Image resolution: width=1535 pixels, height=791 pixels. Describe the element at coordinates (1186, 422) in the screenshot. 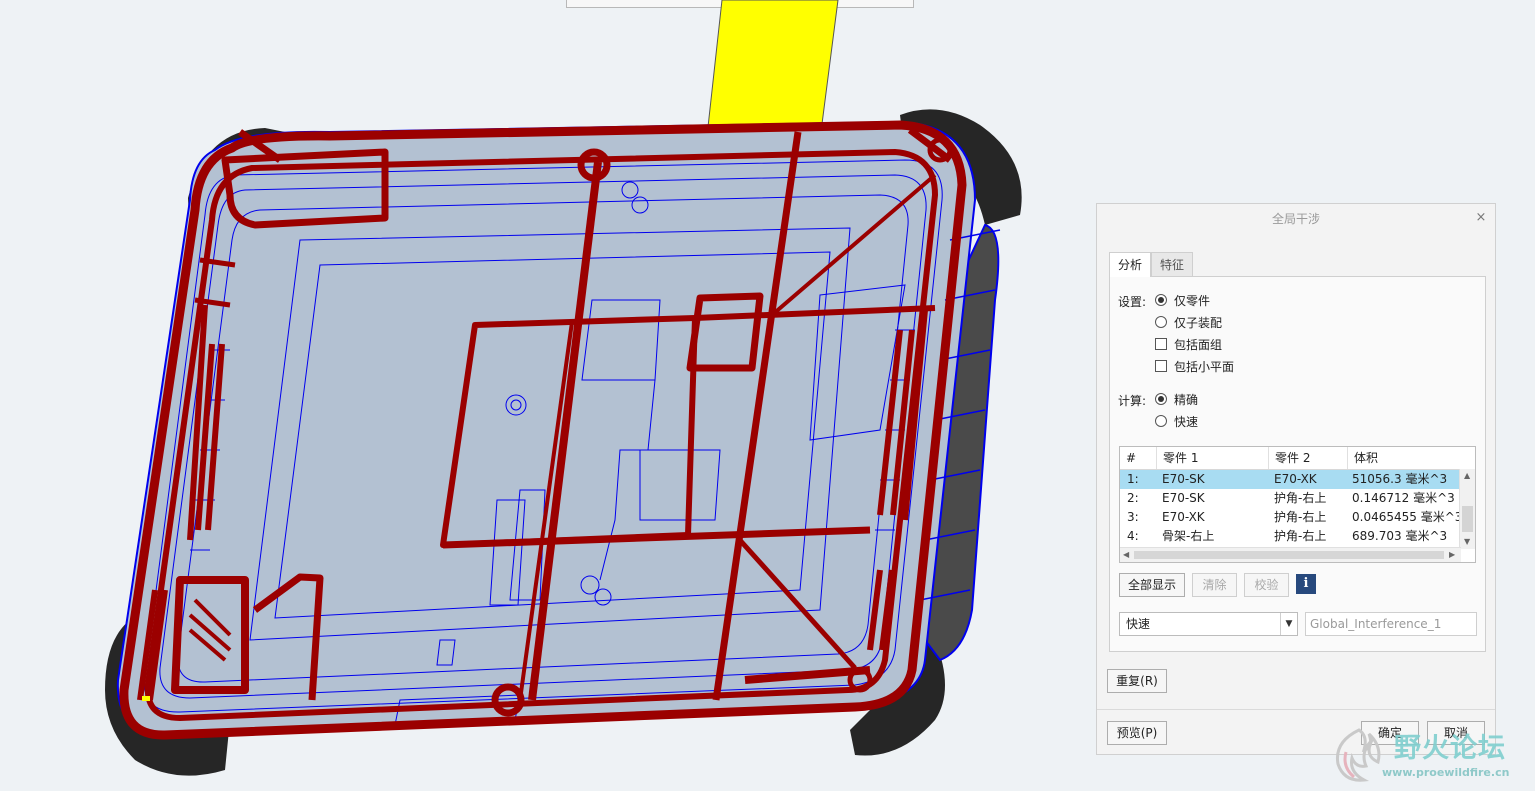

I see `radio-quick-label: 快速` at that location.